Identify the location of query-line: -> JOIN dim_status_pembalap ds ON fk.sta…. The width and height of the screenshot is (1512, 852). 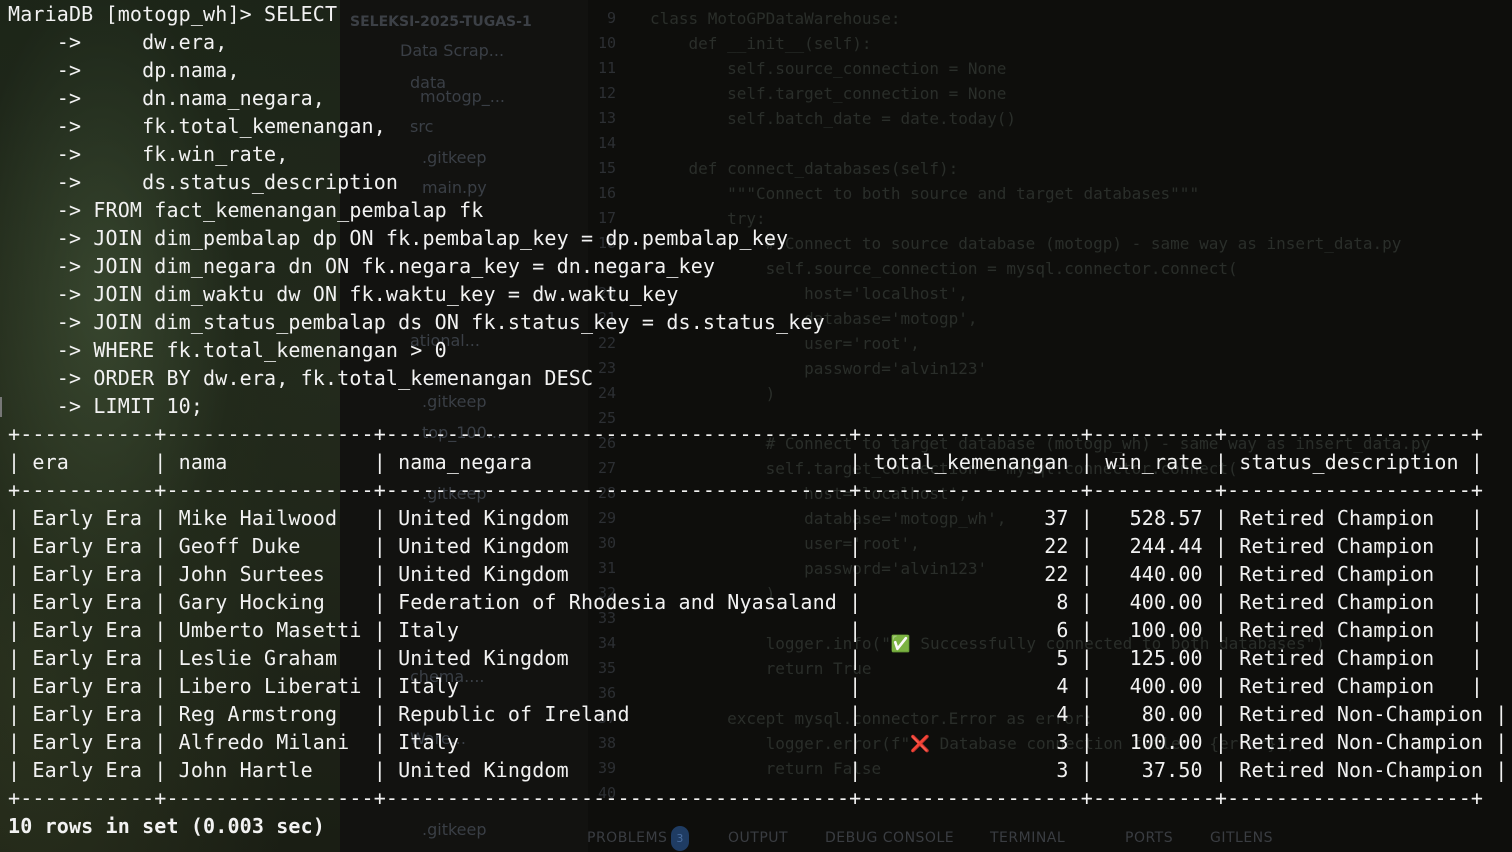
(416, 322).